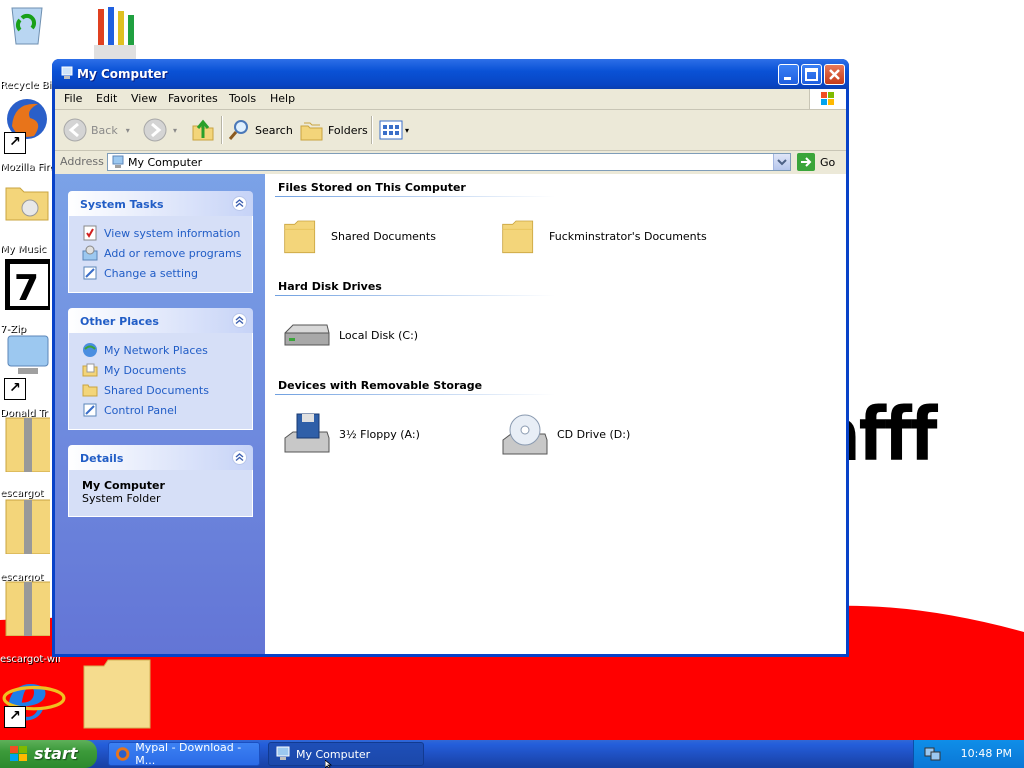  Describe the element at coordinates (160, 203) in the screenshot. I see `system-tasks-header: System Tasks` at that location.